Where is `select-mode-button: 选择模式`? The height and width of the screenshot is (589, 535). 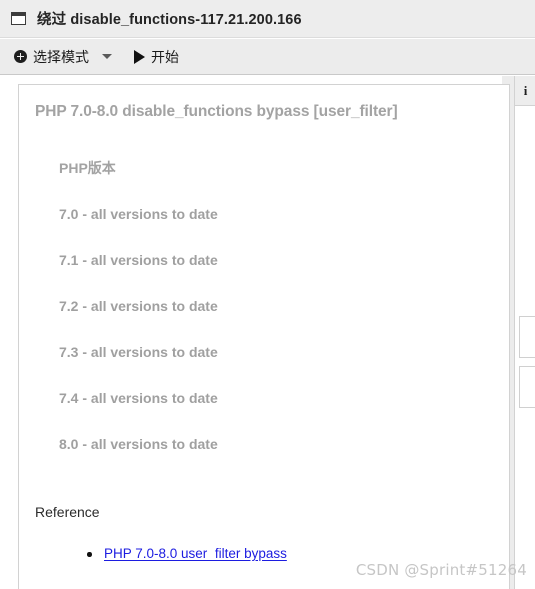 select-mode-button: 选择模式 is located at coordinates (44, 56).